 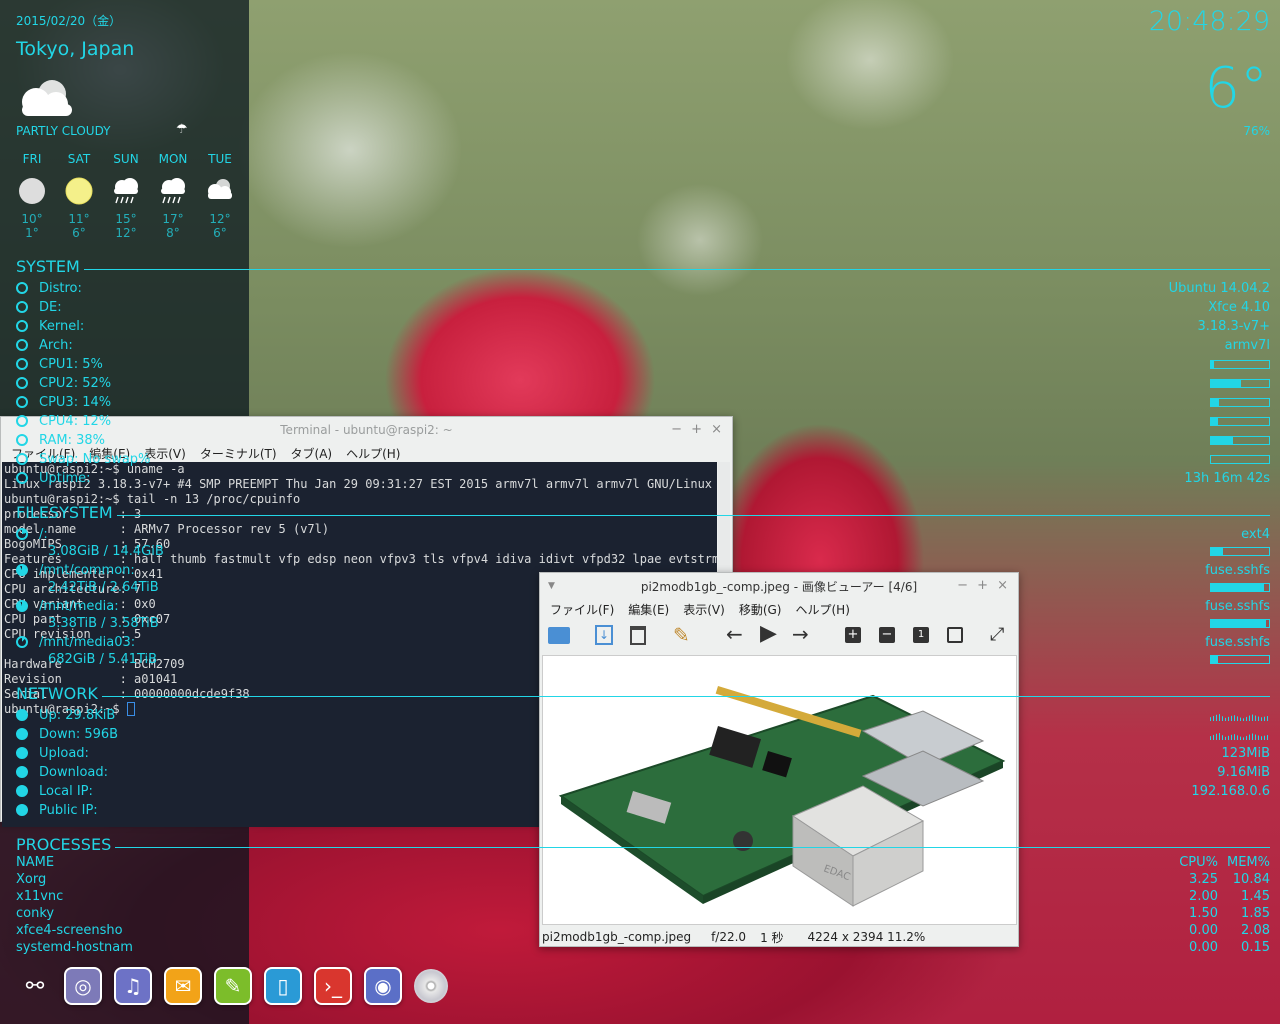 What do you see at coordinates (643, 844) in the screenshot?
I see `processes-section-title: PROCESSES` at bounding box center [643, 844].